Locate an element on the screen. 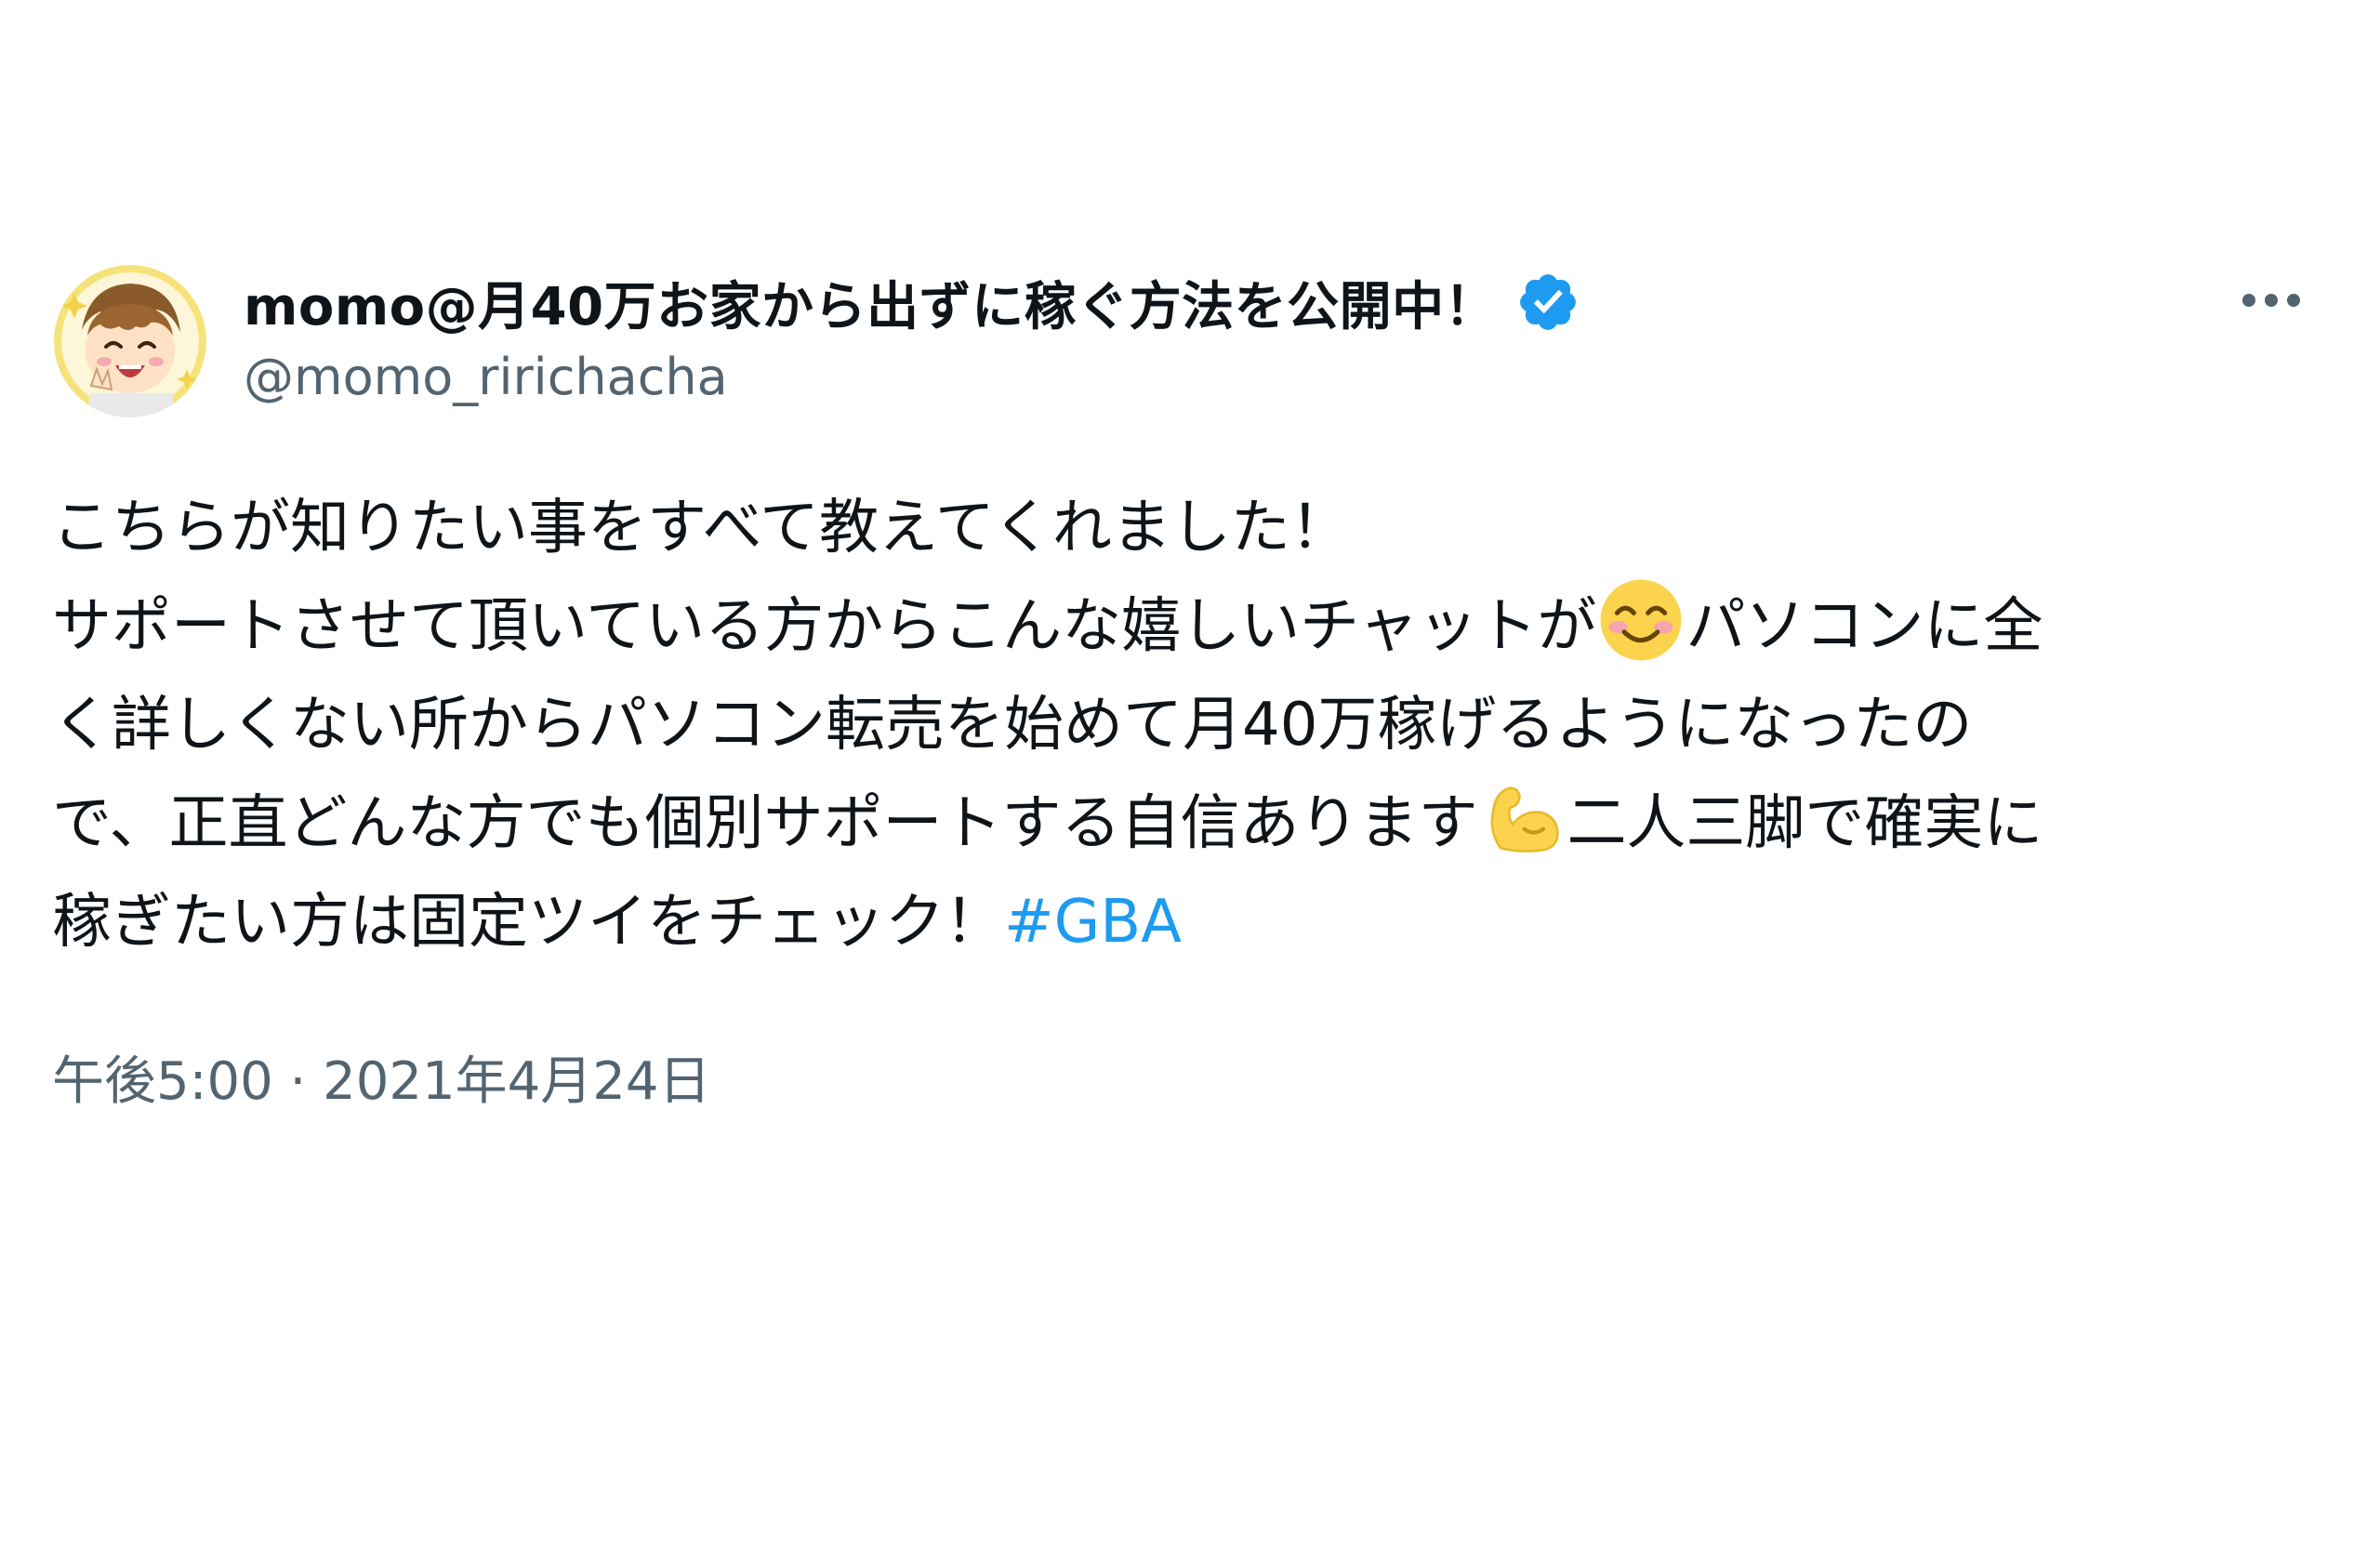 This screenshot has width=2380, height=1546. author-handle: @momo_ririchacha is located at coordinates (486, 377).